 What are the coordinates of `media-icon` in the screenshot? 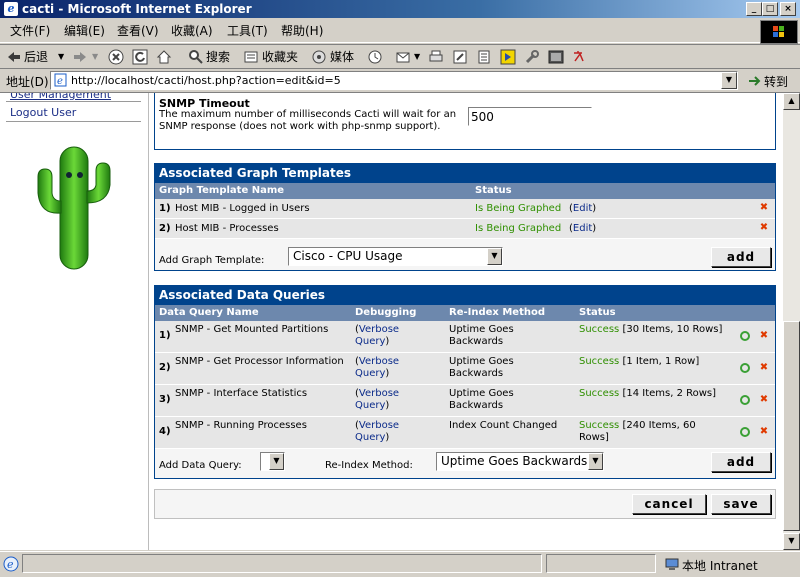 It's located at (319, 57).